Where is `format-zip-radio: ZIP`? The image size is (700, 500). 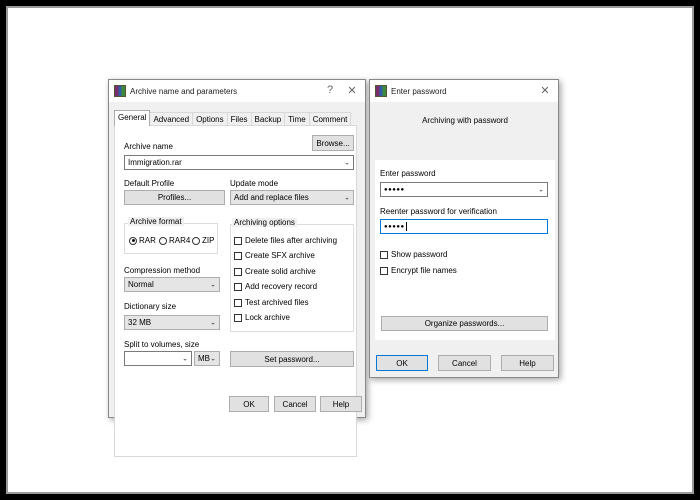 format-zip-radio: ZIP is located at coordinates (203, 240).